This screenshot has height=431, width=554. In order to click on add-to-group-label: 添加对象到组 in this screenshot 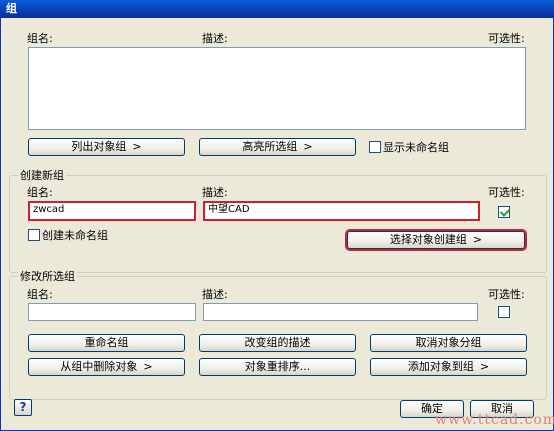, I will do `click(440, 366)`.